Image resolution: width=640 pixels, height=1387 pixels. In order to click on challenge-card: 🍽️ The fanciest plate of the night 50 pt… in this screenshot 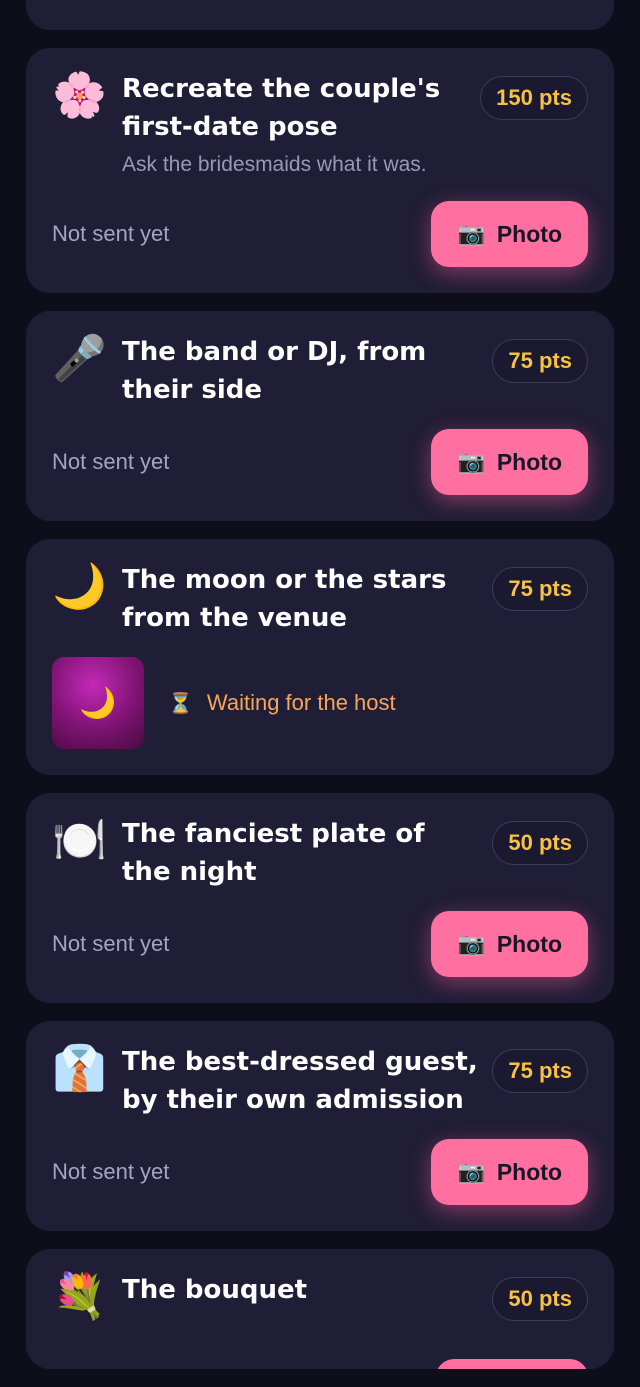, I will do `click(320, 898)`.